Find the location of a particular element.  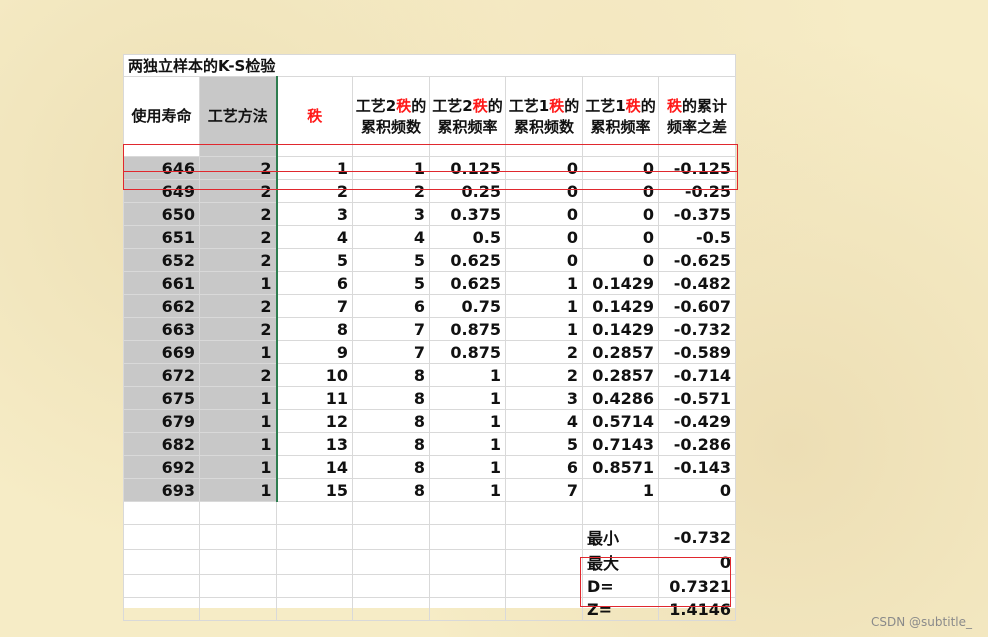

cell-rank: 13 is located at coordinates (314, 444).